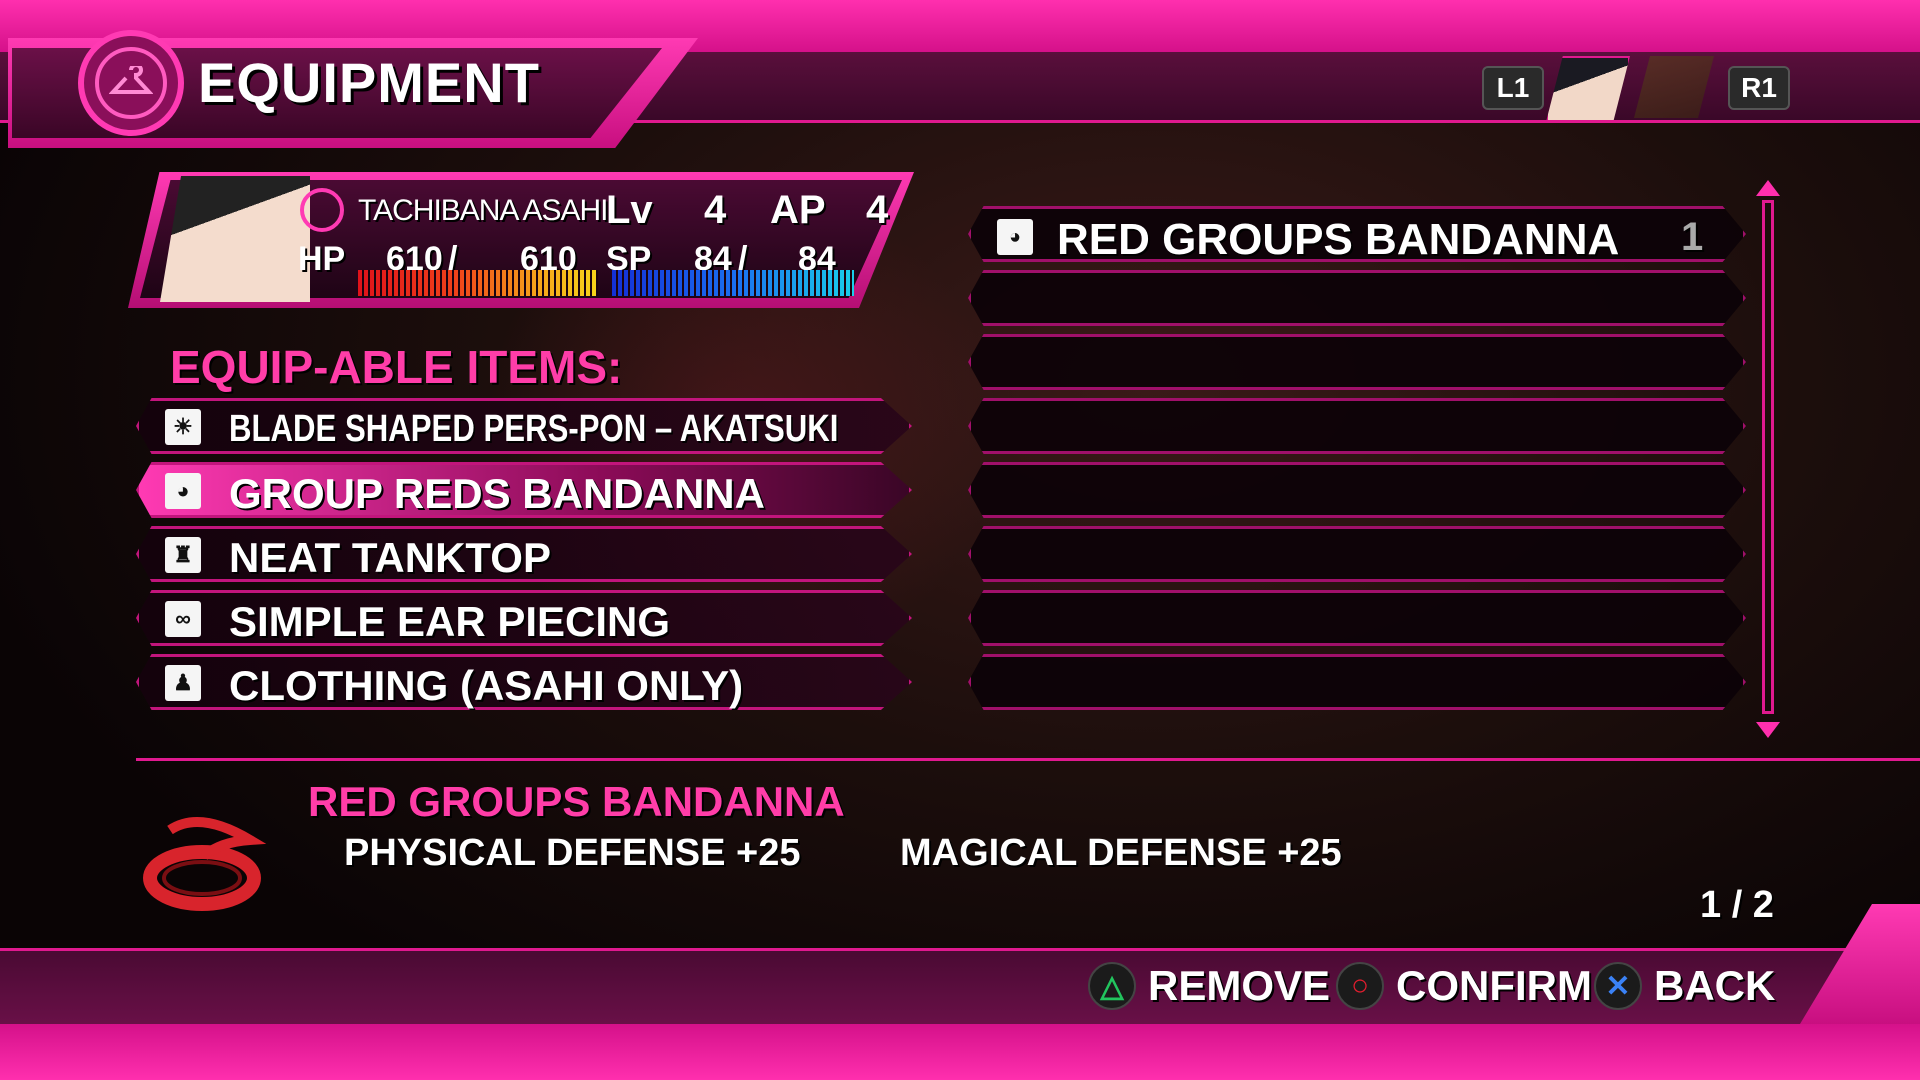 Image resolution: width=1920 pixels, height=1080 pixels. I want to click on description-title: RED GROUPS BANDANNA, so click(576, 801).